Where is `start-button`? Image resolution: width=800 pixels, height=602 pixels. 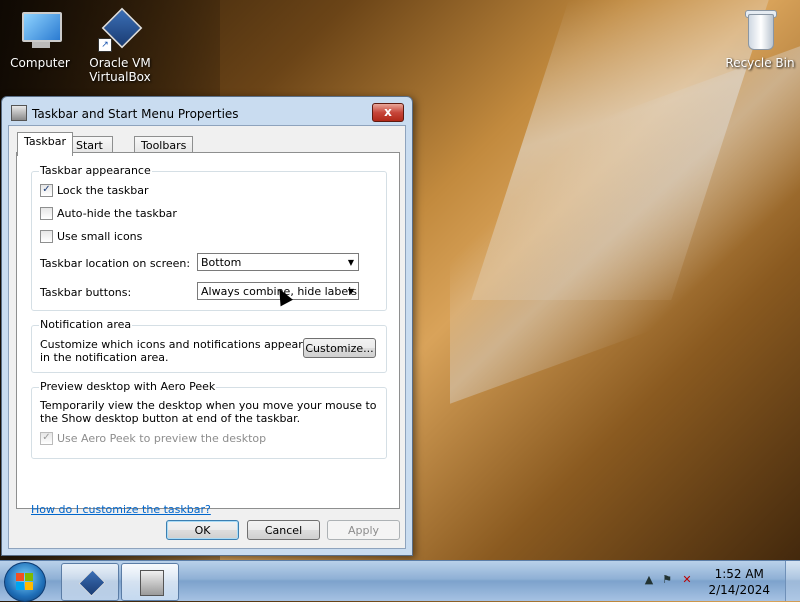
start-button is located at coordinates (25, 582).